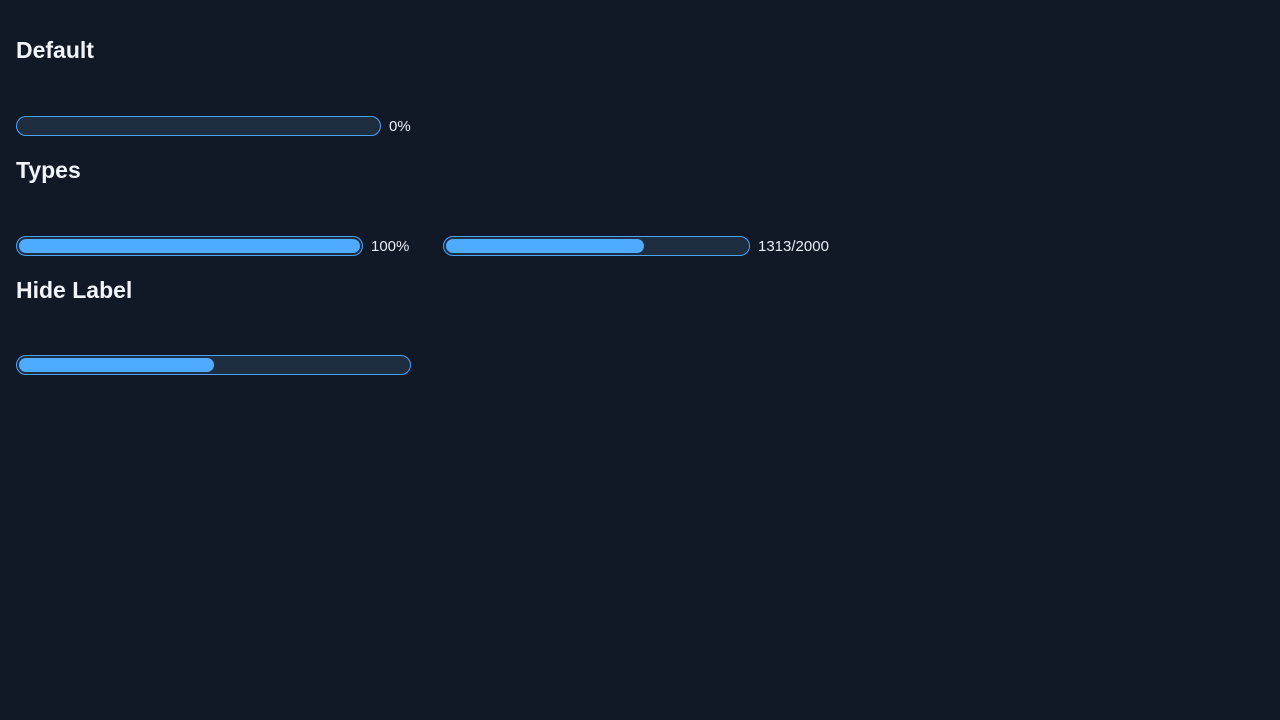 The width and height of the screenshot is (1280, 720). Describe the element at coordinates (55, 50) in the screenshot. I see `section-title-default: Default` at that location.